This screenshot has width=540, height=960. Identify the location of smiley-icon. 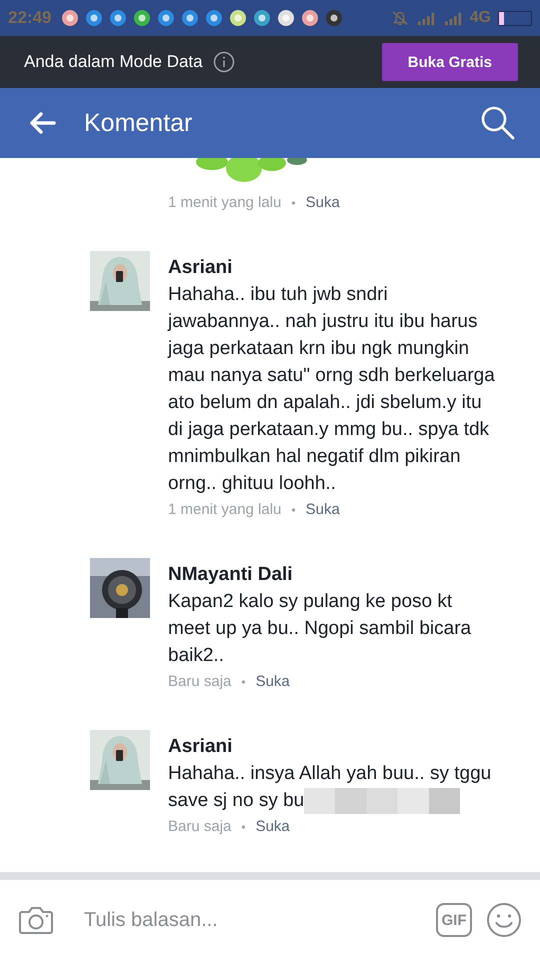
(504, 920).